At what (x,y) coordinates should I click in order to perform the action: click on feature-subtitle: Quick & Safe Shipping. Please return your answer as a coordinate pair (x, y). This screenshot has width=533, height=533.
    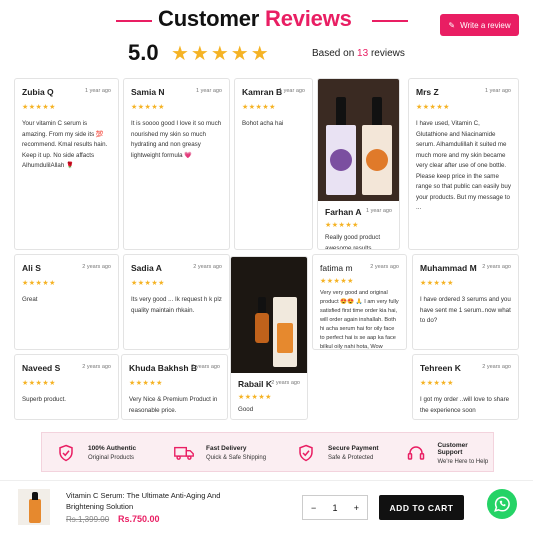
    Looking at the image, I should click on (236, 458).